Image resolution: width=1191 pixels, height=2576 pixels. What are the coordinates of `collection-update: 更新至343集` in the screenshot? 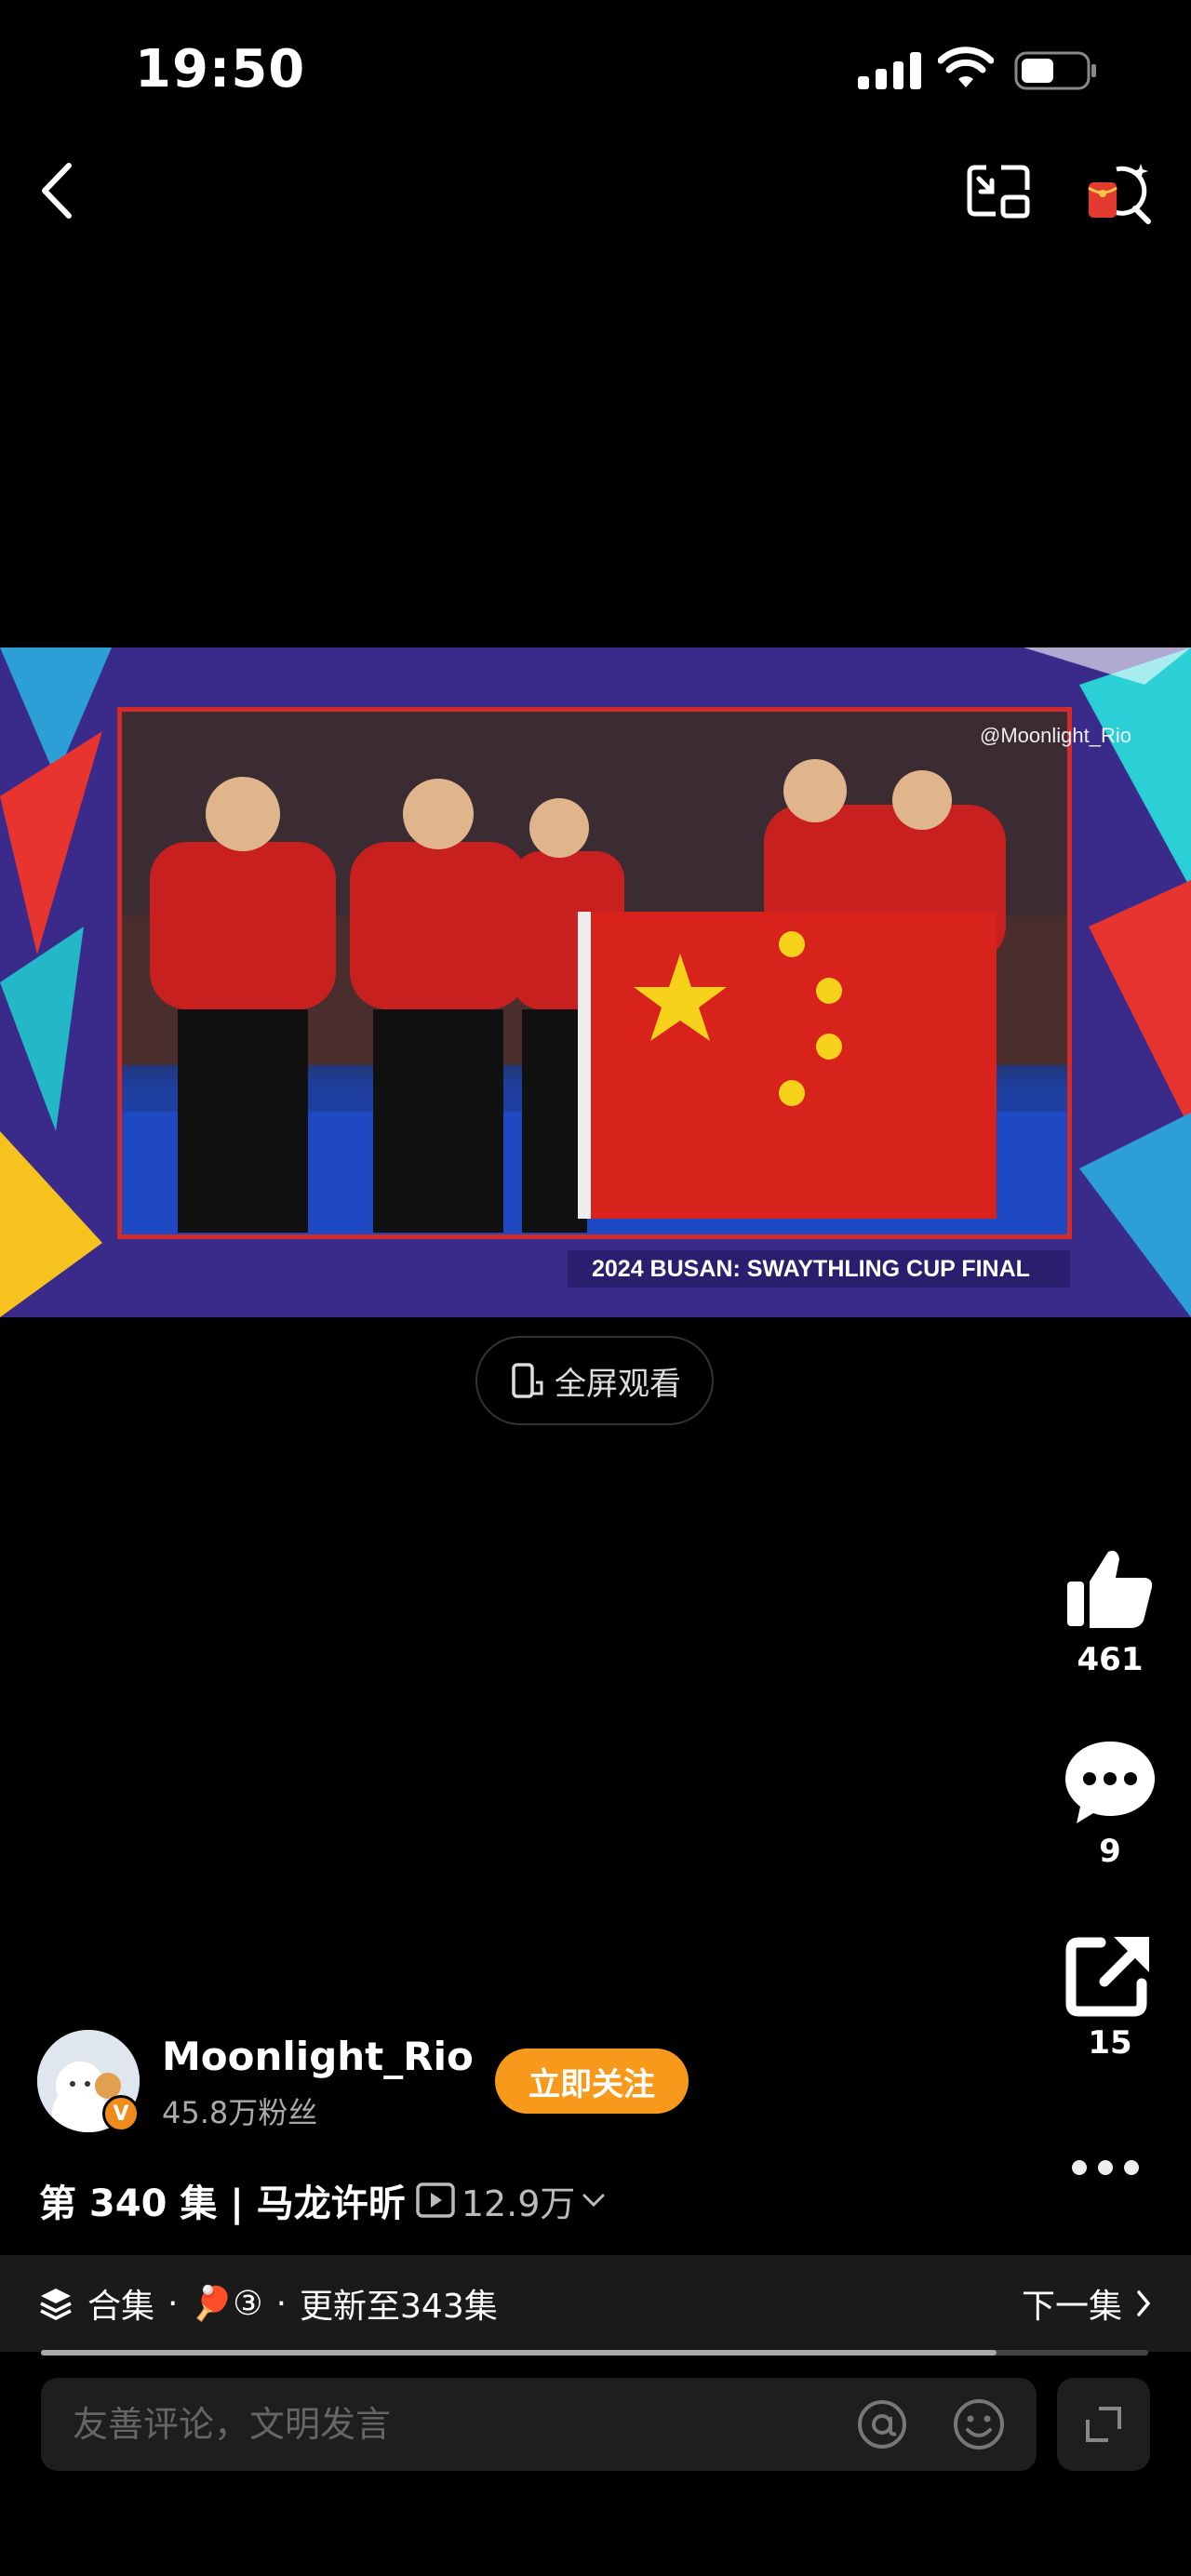 It's located at (399, 2307).